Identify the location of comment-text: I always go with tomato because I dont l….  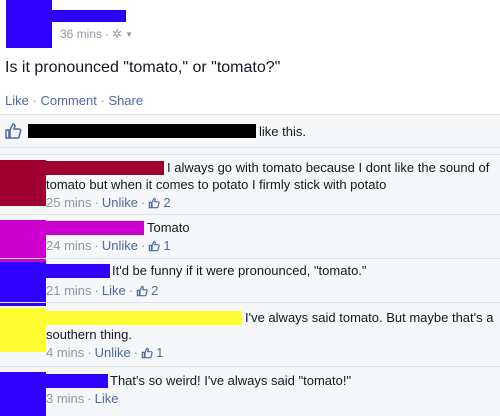
(328, 167).